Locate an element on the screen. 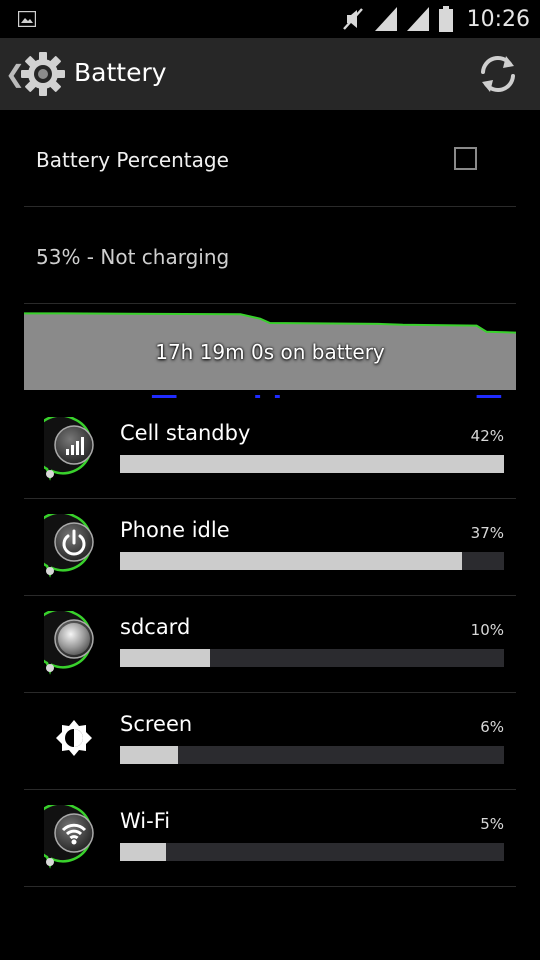 The image size is (540, 960). usage-name: Screen is located at coordinates (156, 724).